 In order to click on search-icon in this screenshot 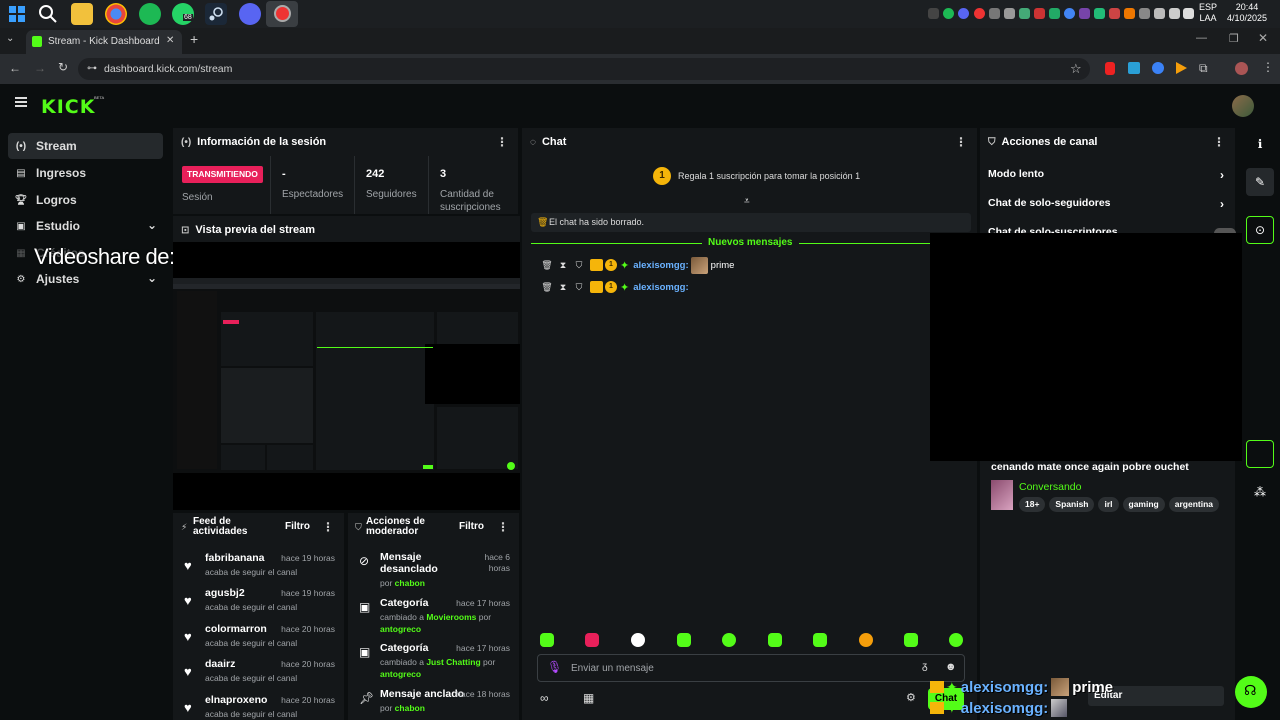, I will do `click(48, 14)`.